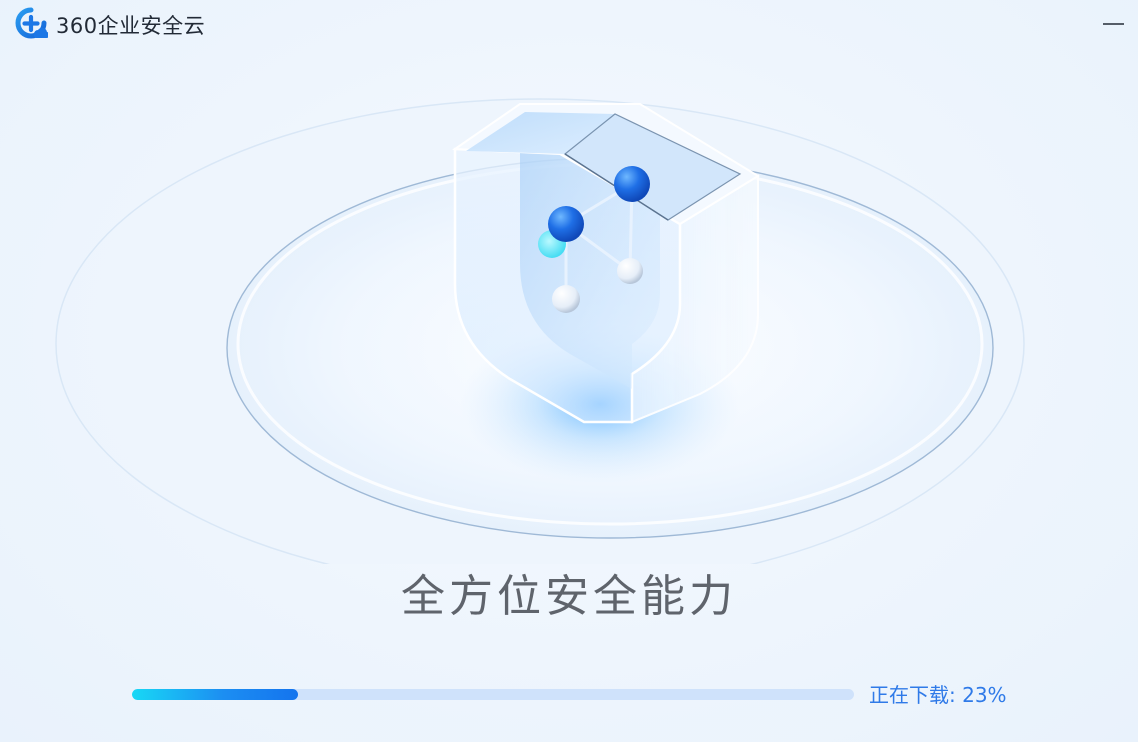 Image resolution: width=1138 pixels, height=742 pixels. I want to click on title-bar: 360企业安全云, so click(569, 22).